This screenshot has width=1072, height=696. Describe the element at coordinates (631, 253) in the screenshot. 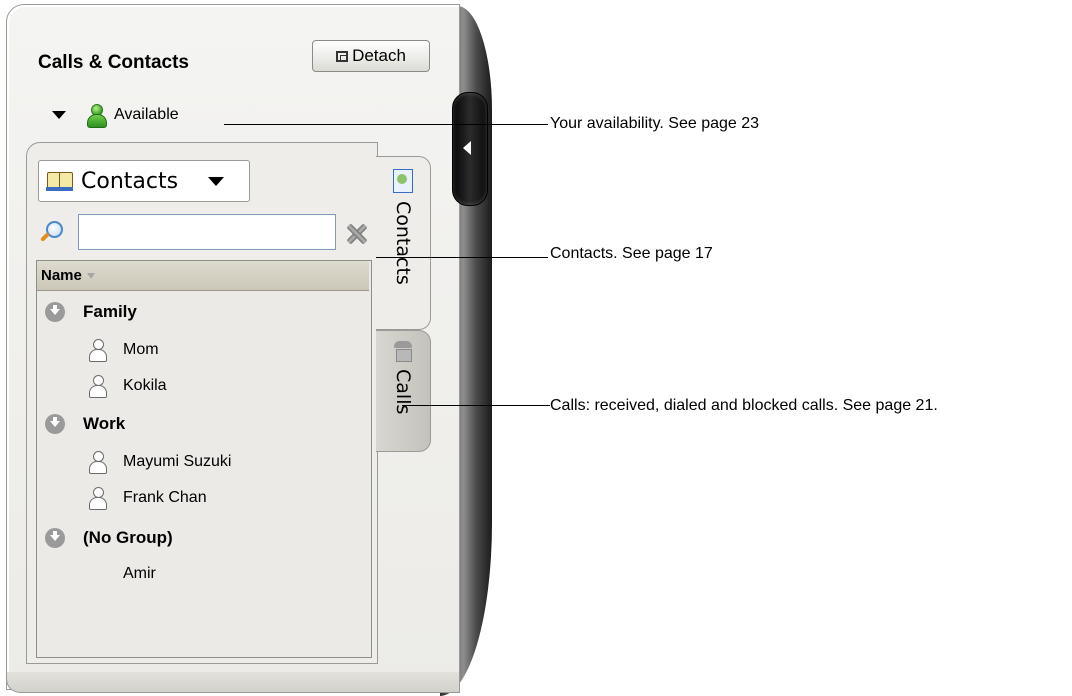

I see `callout-contacts: Contacts. See page 17` at that location.